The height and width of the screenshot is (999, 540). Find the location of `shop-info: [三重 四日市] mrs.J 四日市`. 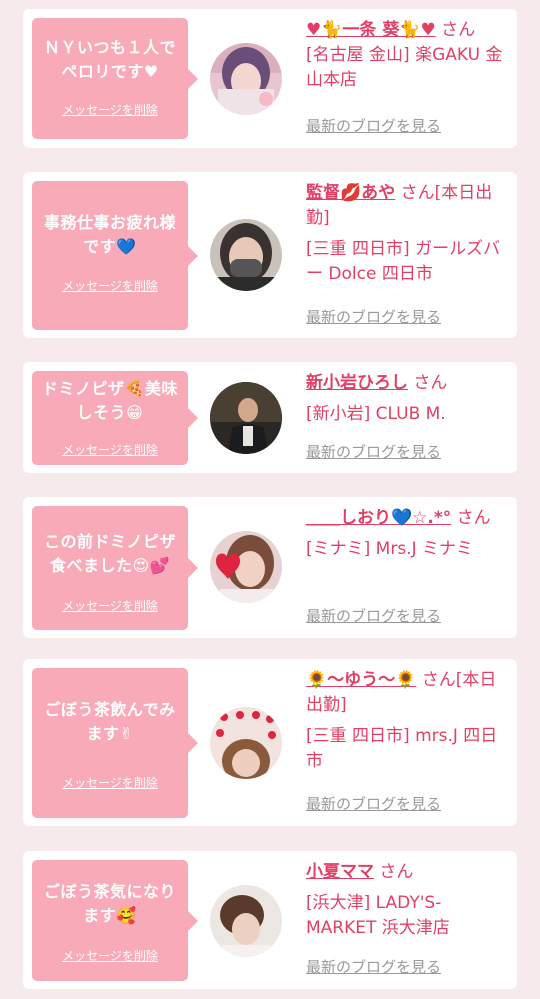

shop-info: [三重 四日市] mrs.J 四日市 is located at coordinates (402, 748).